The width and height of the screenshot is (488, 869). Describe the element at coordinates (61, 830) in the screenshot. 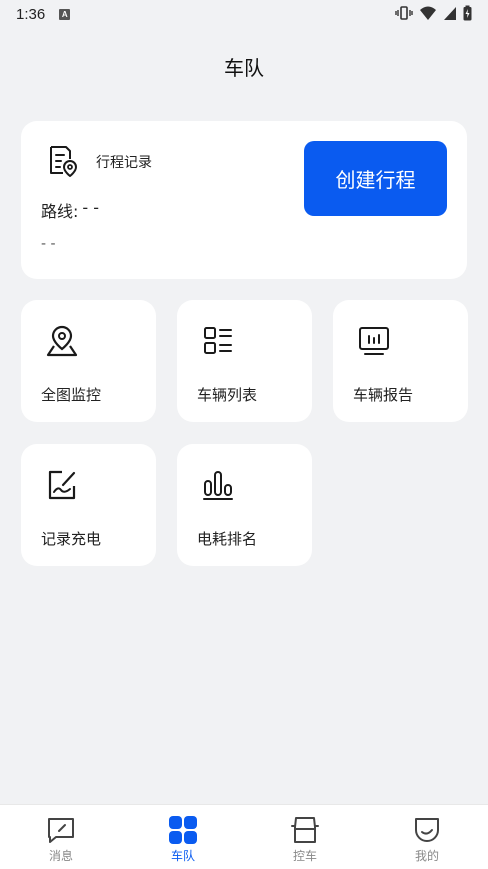

I see `message-icon` at that location.